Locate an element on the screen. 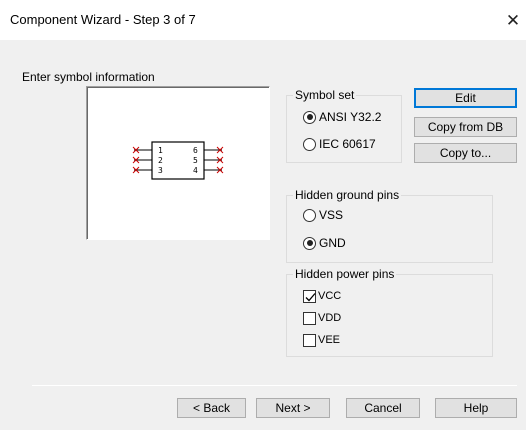  checkbox-vdd-box is located at coordinates (309, 318).